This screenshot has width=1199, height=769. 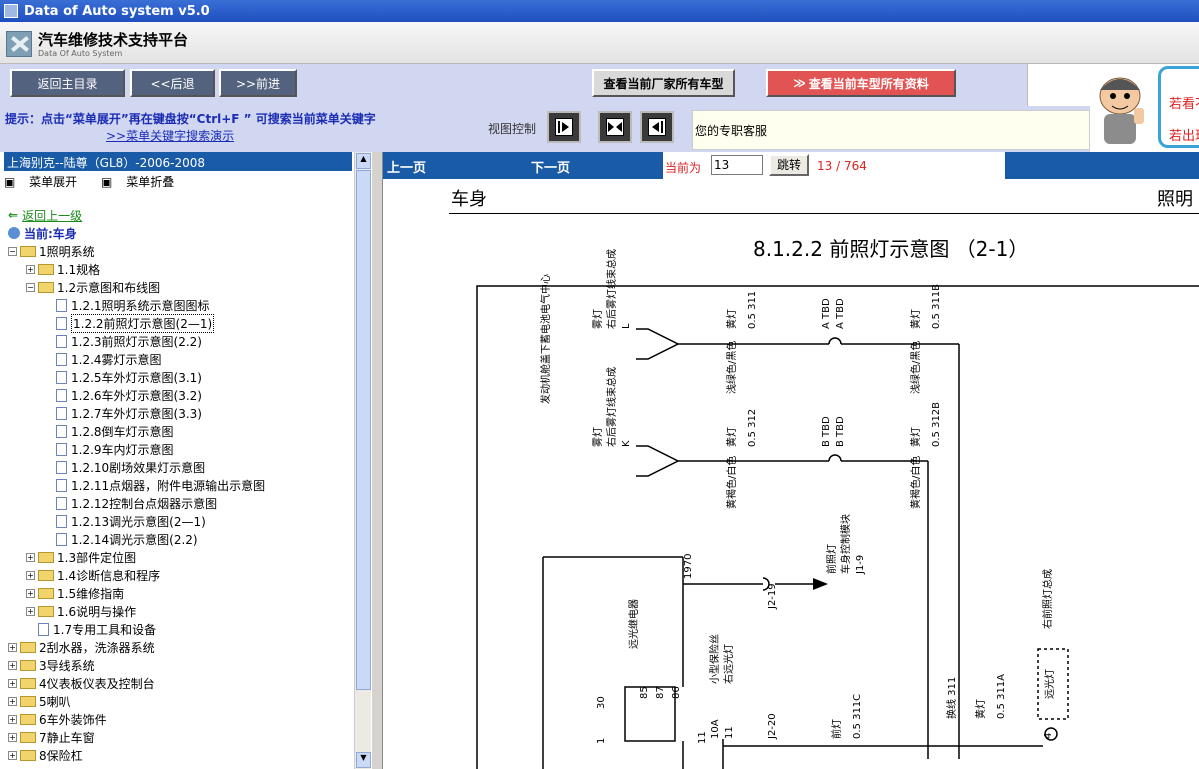 I want to click on back-up-link: ⇐ 返回上一级, so click(x=45, y=215).